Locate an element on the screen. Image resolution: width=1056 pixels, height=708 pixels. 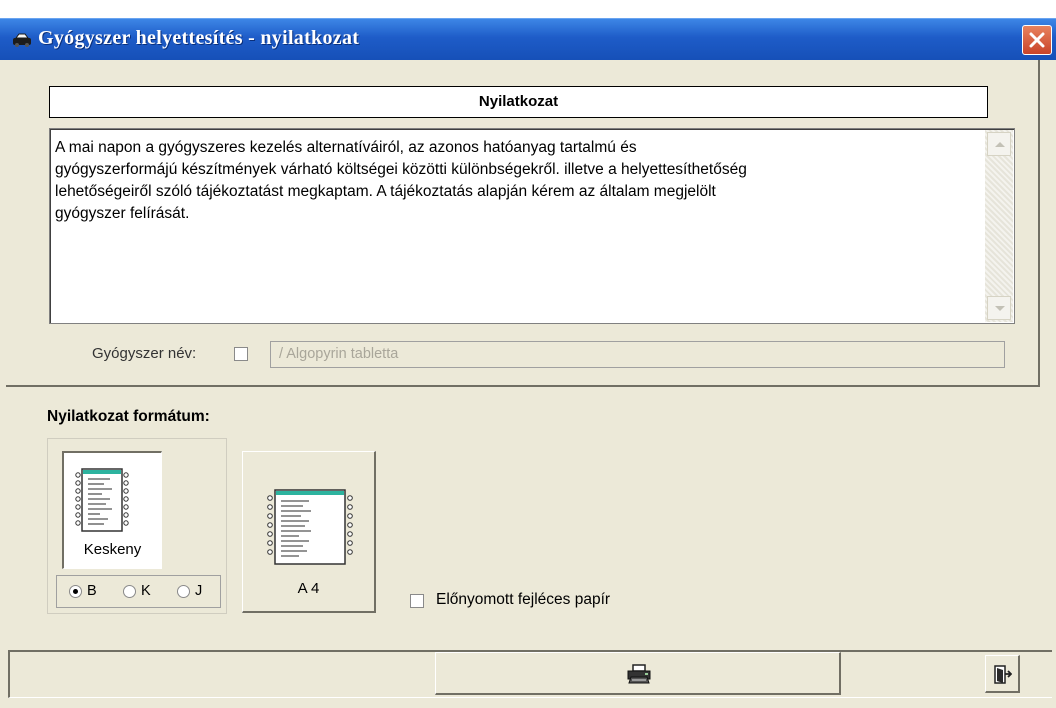
a4-format-button: A 4 is located at coordinates (309, 532).